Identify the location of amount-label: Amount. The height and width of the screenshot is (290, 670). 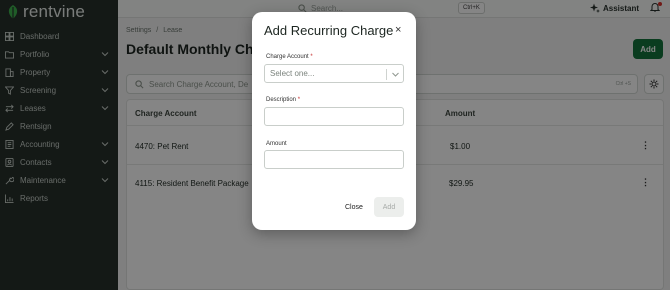
(276, 144).